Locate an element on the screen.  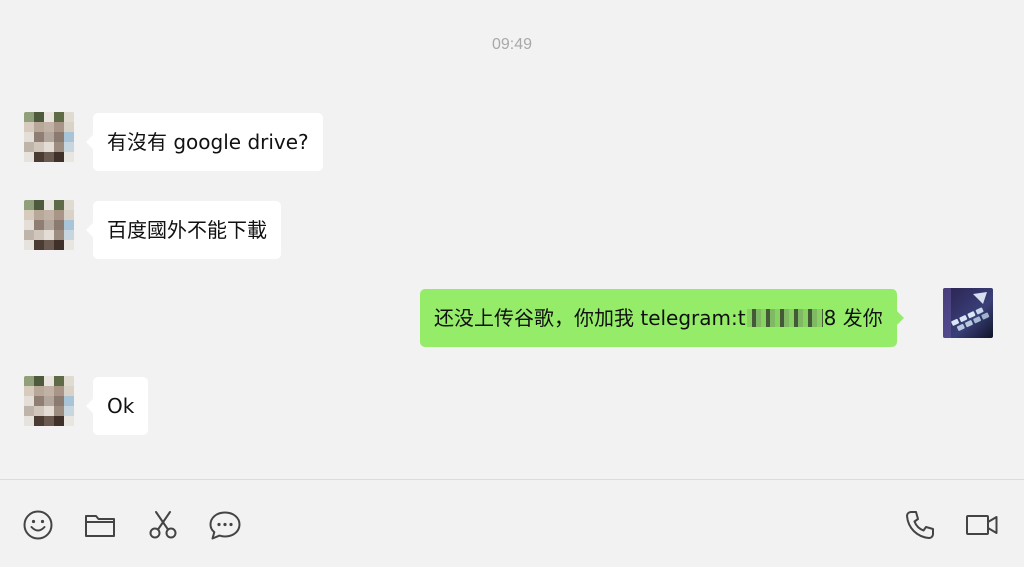
message-text-part: 8 发你 is located at coordinates (853, 318).